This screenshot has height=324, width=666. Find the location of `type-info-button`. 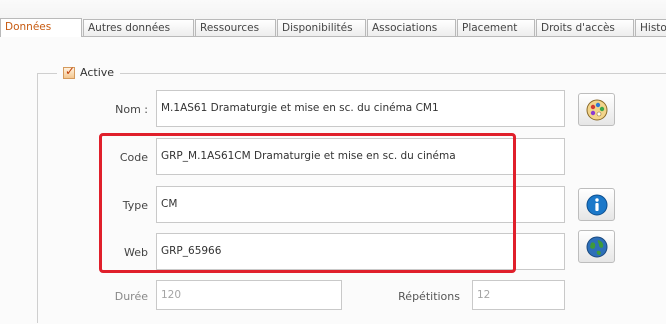

type-info-button is located at coordinates (596, 204).